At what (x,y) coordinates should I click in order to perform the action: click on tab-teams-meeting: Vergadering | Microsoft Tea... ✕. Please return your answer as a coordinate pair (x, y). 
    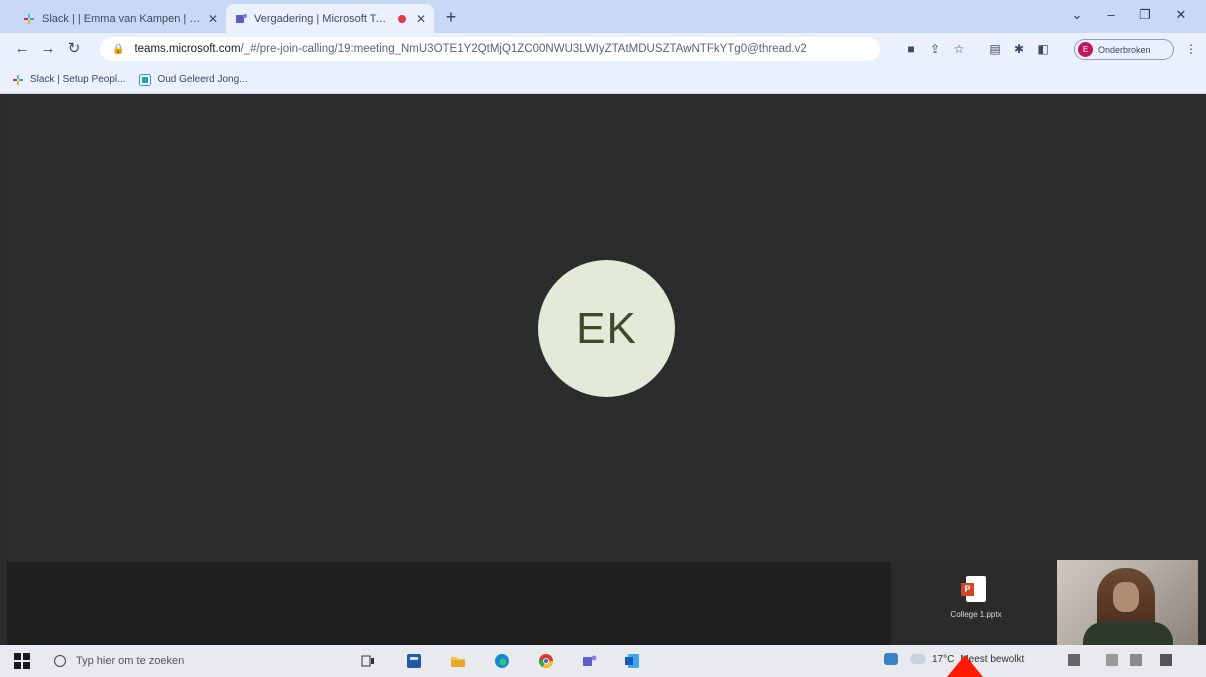
    Looking at the image, I should click on (330, 18).